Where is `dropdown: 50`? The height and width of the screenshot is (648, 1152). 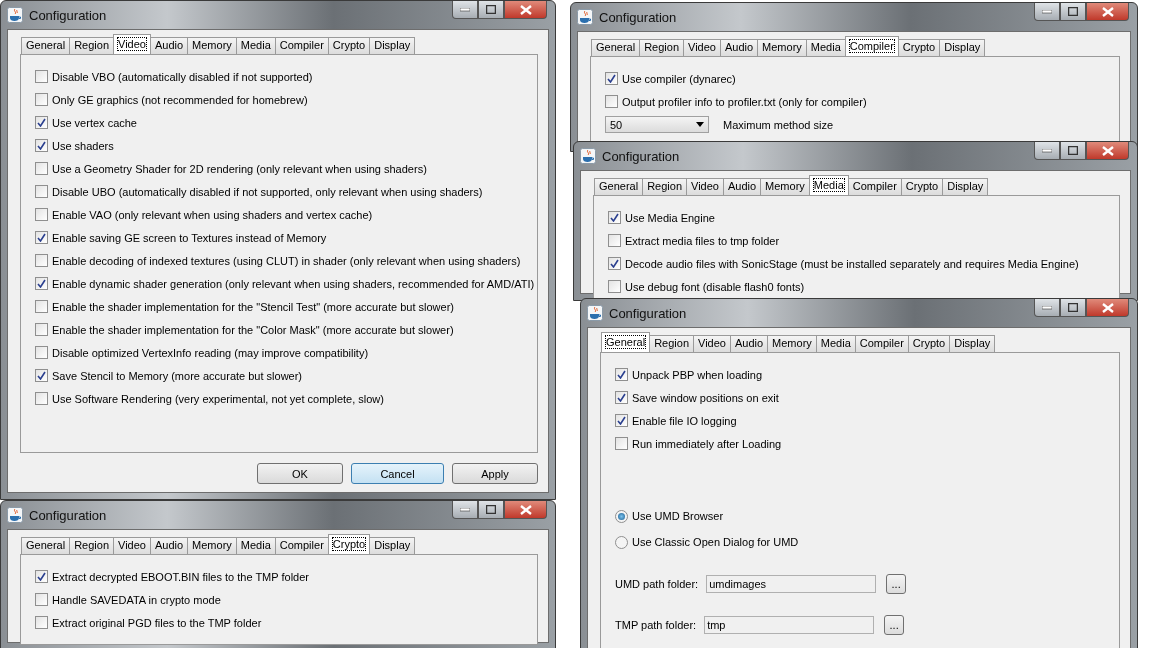
dropdown: 50 is located at coordinates (657, 124).